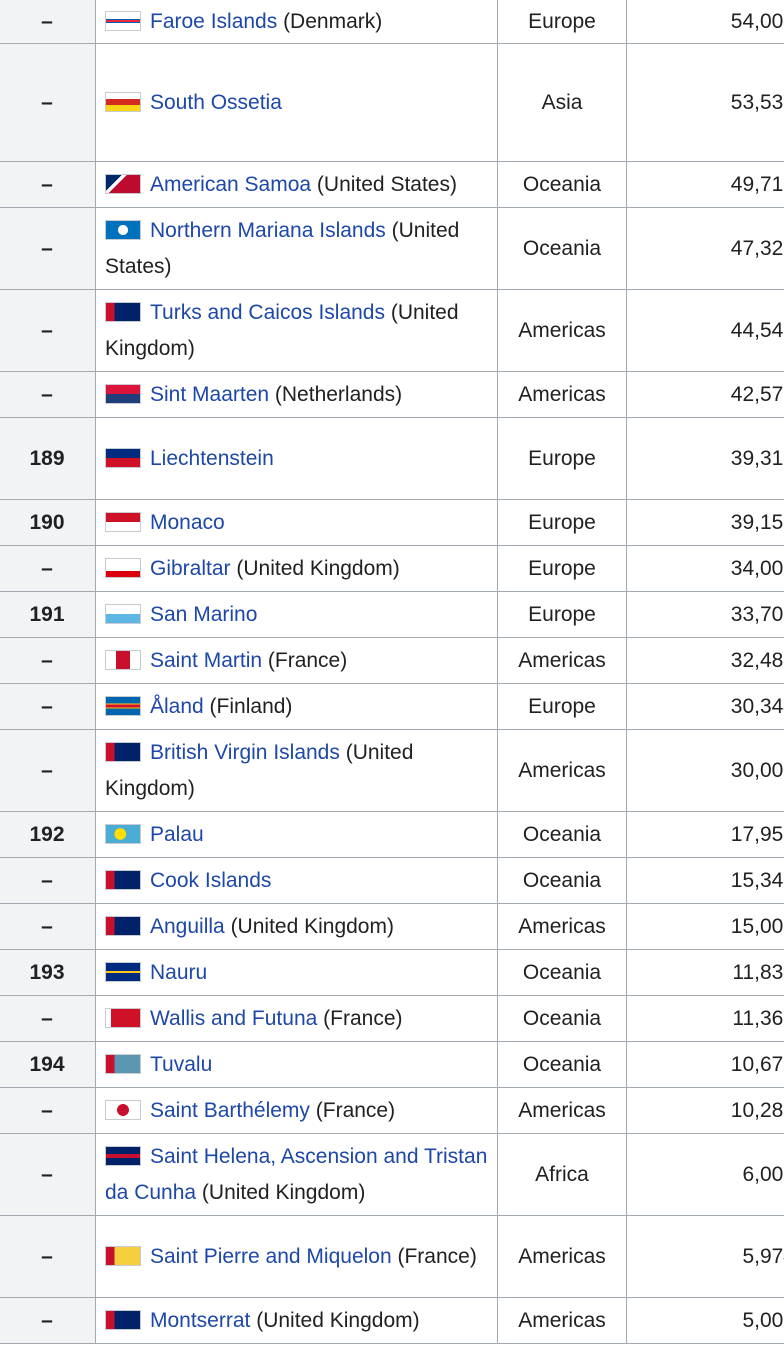  I want to click on population-cell: 5,000, so click(705, 1320).